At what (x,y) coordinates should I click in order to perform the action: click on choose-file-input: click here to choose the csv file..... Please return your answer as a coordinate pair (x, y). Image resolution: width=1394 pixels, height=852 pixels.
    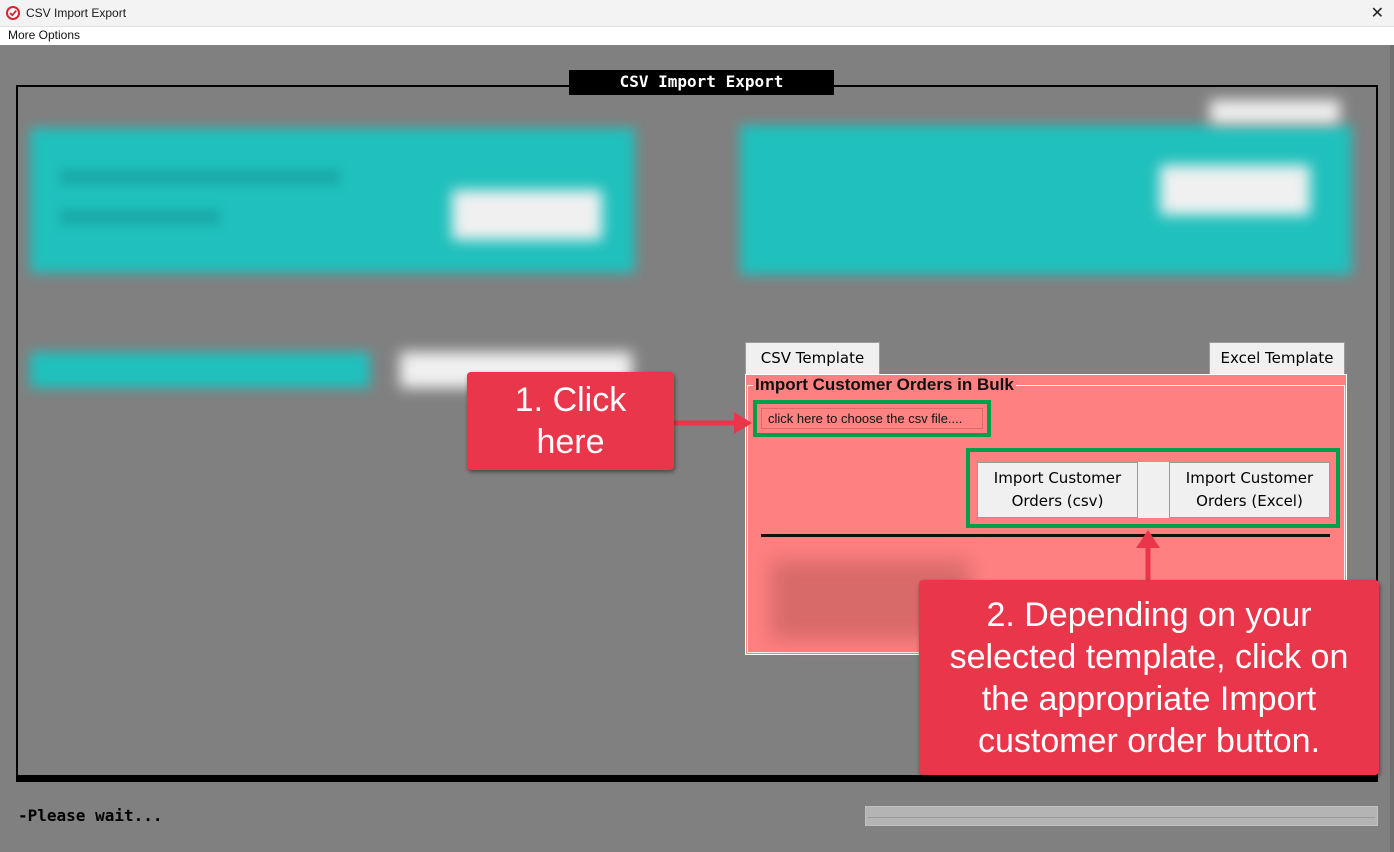
    Looking at the image, I should click on (872, 418).